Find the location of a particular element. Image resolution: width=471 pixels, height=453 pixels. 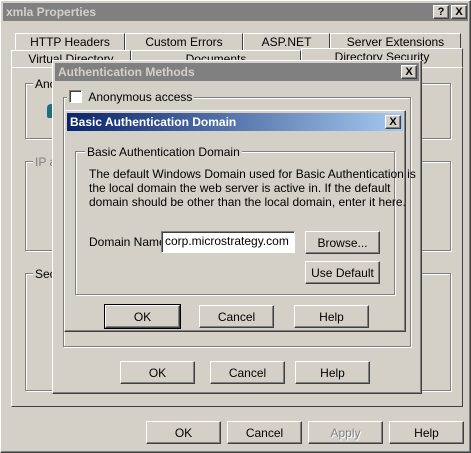

close-icon: X is located at coordinates (459, 12).